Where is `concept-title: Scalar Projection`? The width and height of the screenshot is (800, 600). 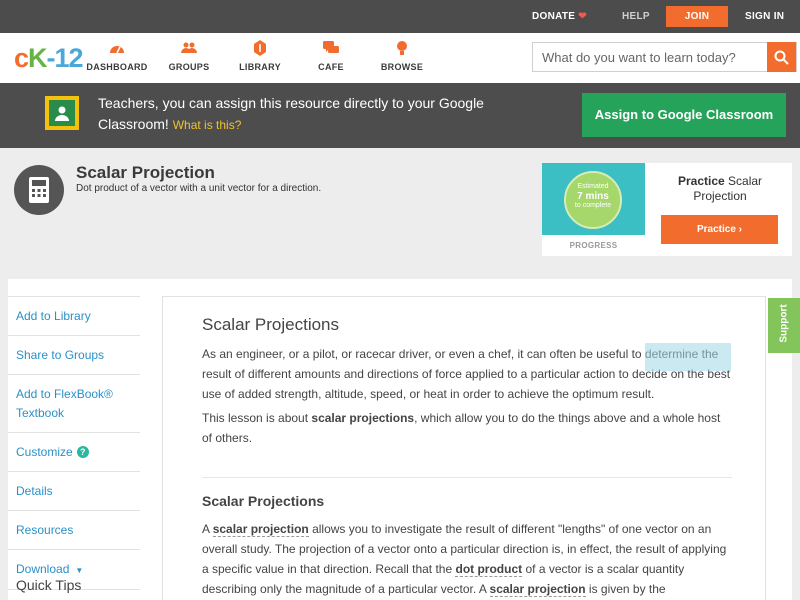 concept-title: Scalar Projection is located at coordinates (145, 172).